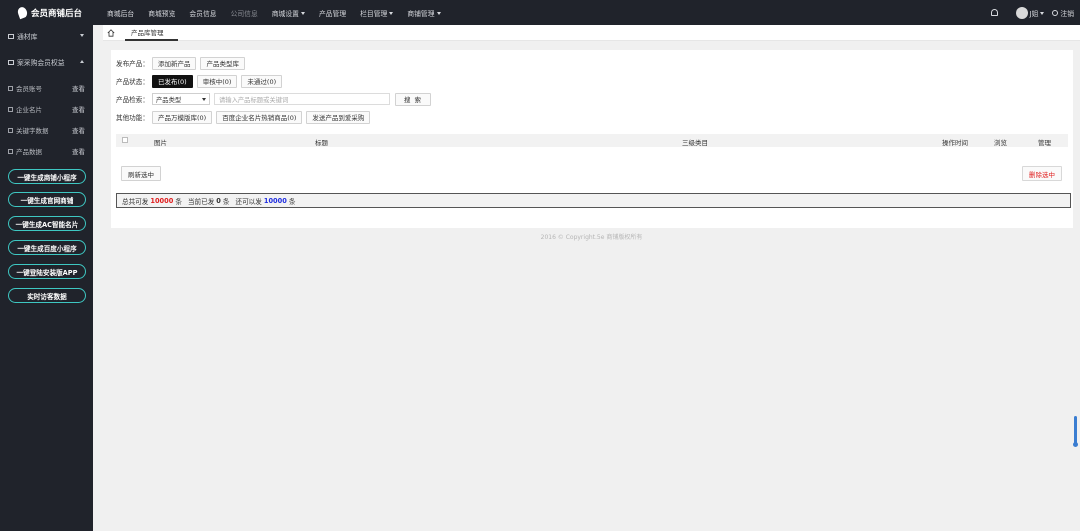 Image resolution: width=1080 pixels, height=531 pixels. What do you see at coordinates (120, 13) in the screenshot?
I see `nav-mall-backend: 商城后台` at bounding box center [120, 13].